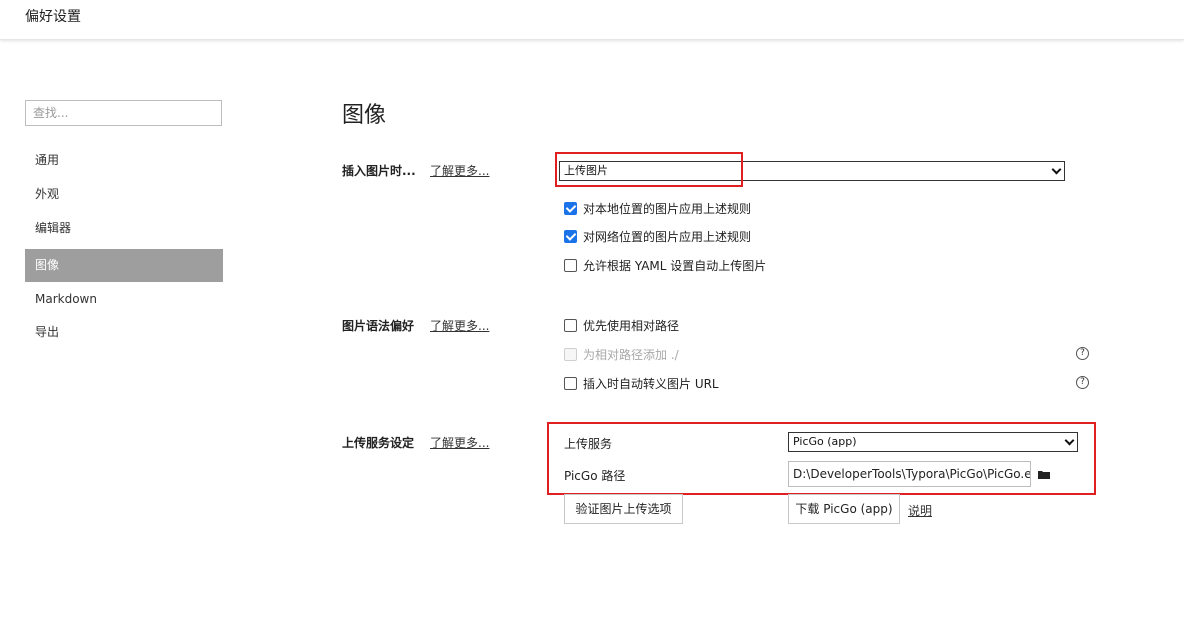 This screenshot has height=619, width=1184. Describe the element at coordinates (570, 325) in the screenshot. I see `checkbox-prefer-relative` at that location.